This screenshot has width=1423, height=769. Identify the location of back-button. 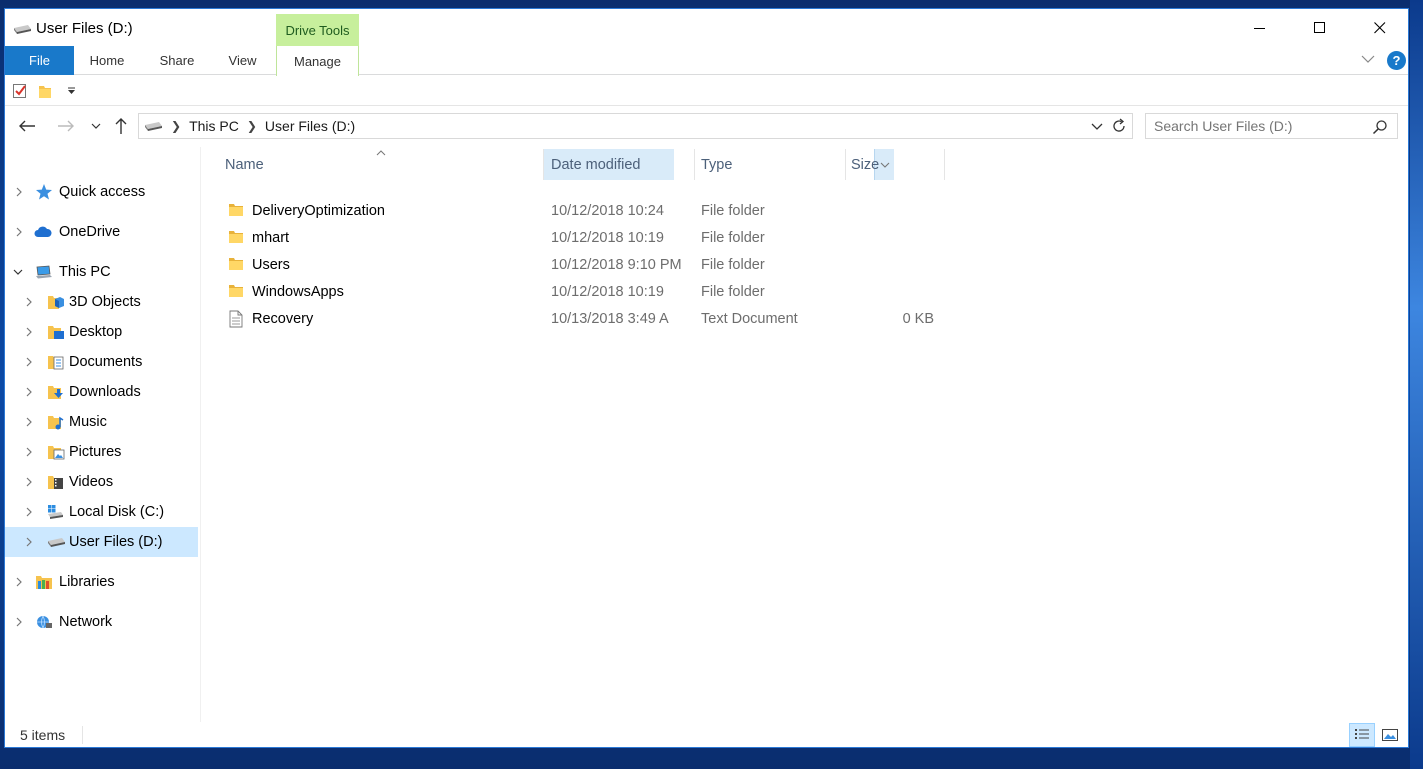
(27, 126).